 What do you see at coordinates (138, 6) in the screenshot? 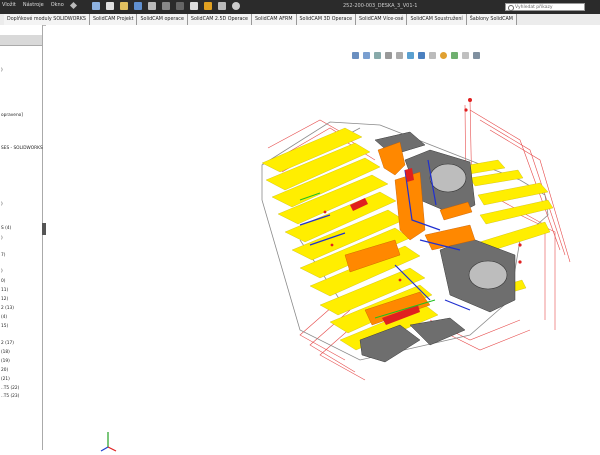
I see `save-icon` at bounding box center [138, 6].